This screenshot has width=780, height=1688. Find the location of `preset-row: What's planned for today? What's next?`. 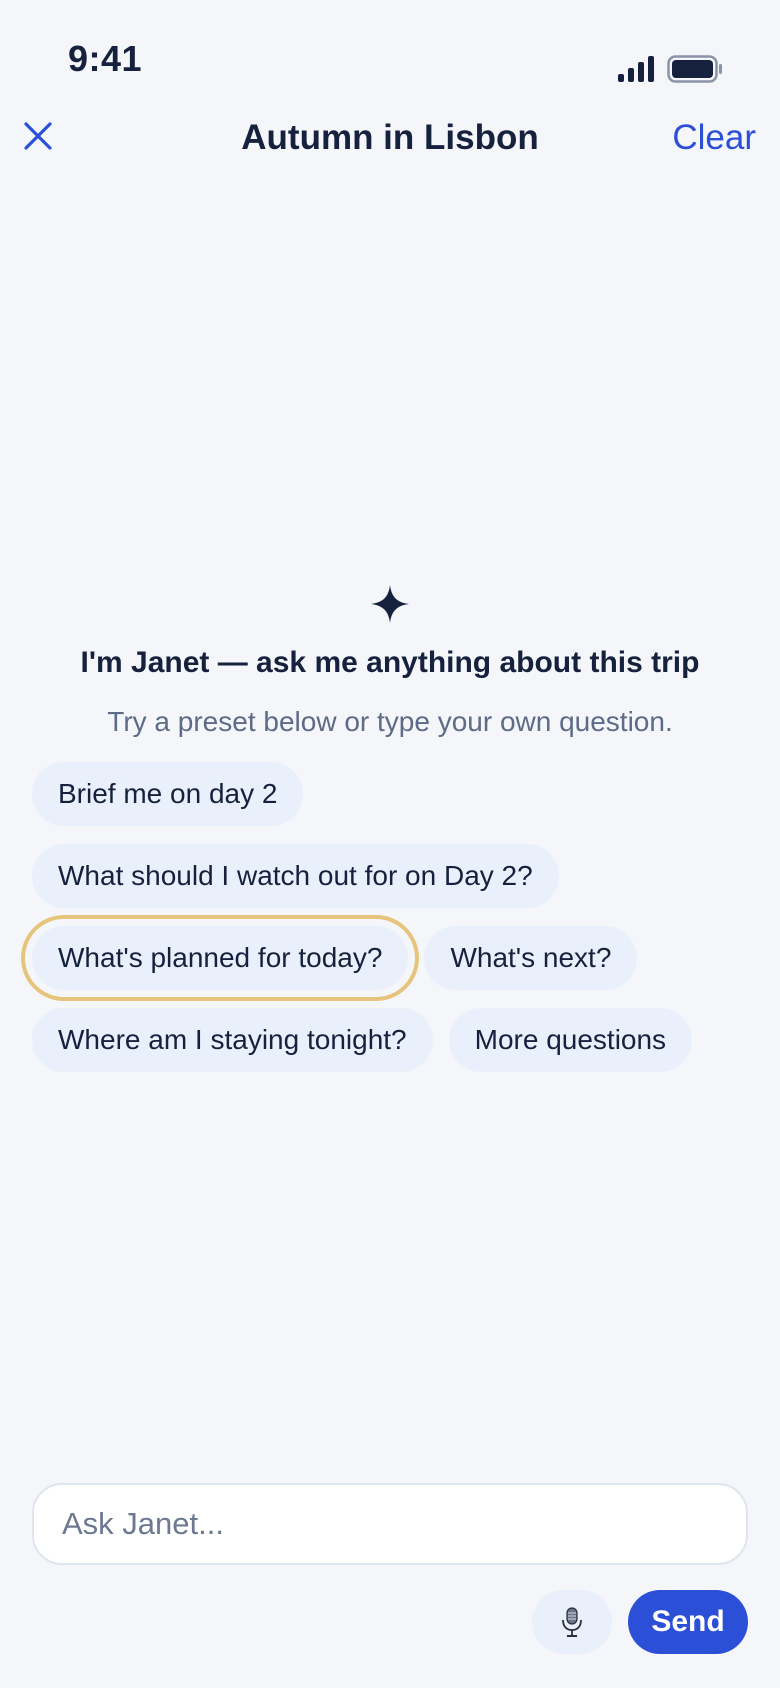

preset-row: What's planned for today? What's next? is located at coordinates (386, 958).